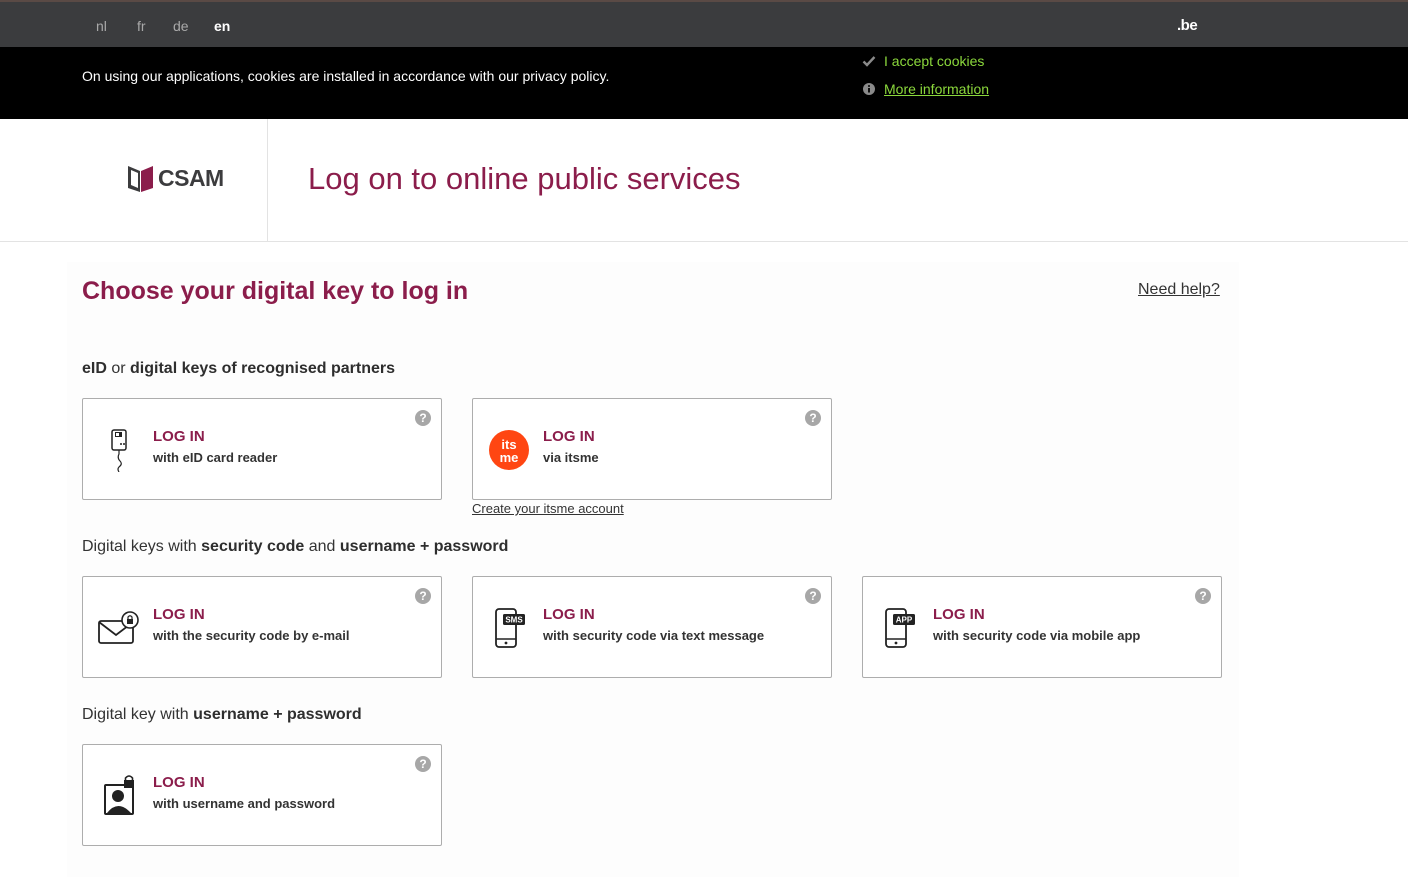  Describe the element at coordinates (267, 180) in the screenshot. I see `header-divider` at that location.